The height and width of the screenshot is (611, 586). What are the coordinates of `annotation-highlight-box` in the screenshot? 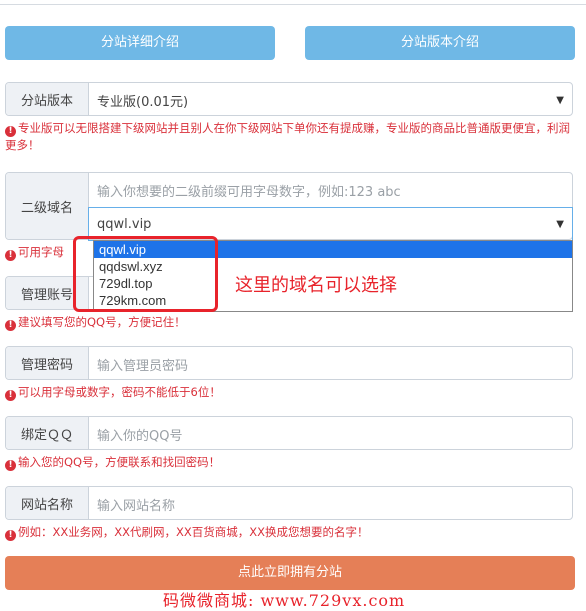 It's located at (145, 274).